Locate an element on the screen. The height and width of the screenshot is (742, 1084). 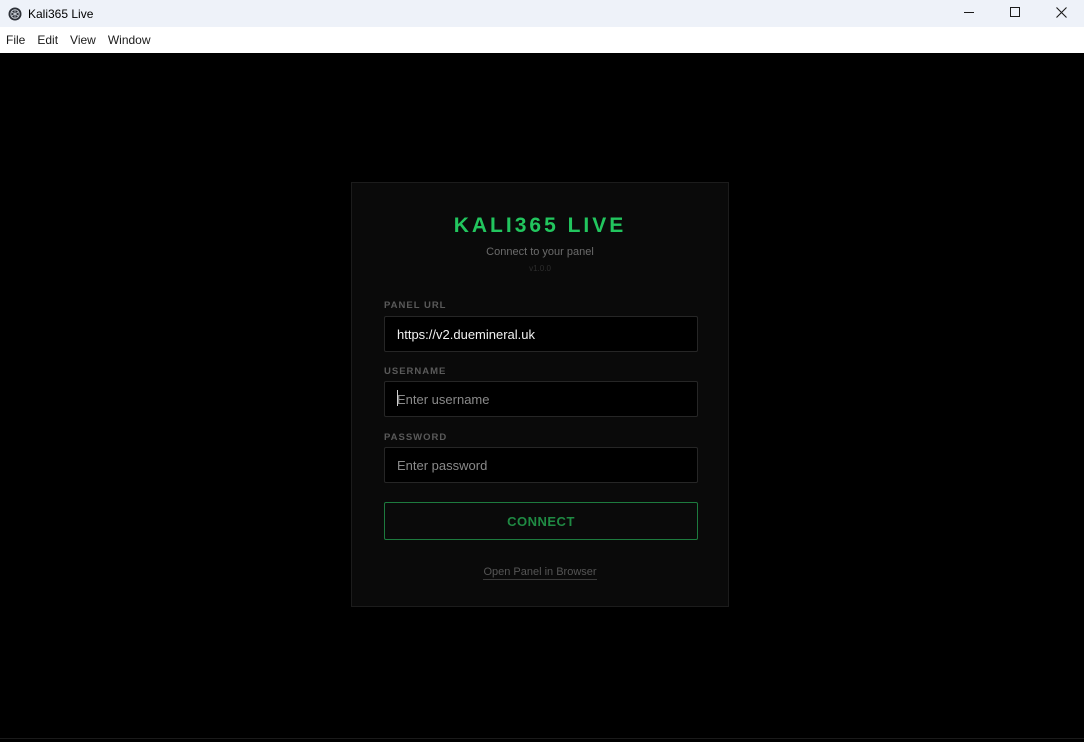
maximize-icon is located at coordinates (1015, 12).